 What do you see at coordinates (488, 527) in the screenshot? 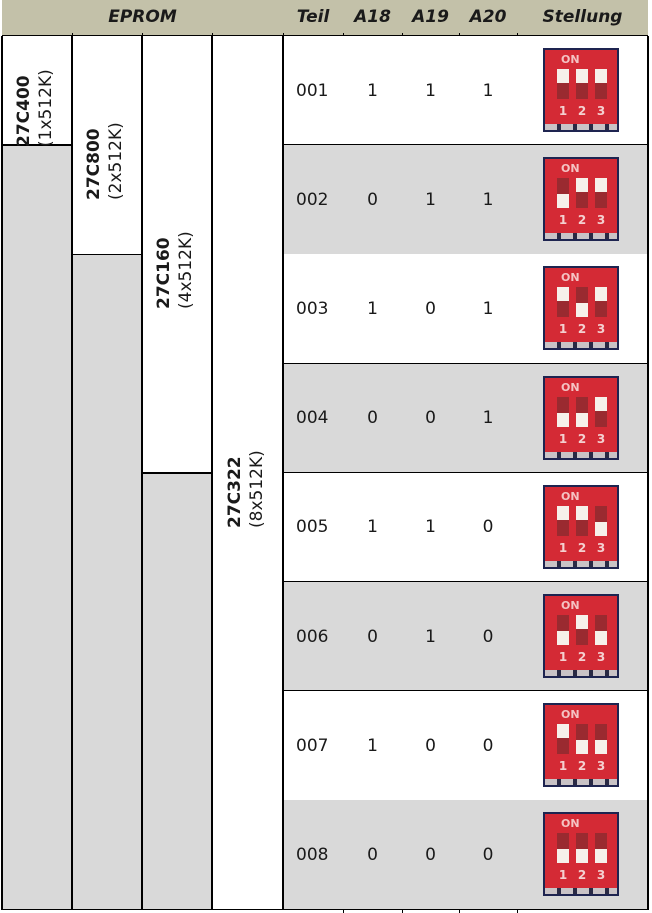
I see `a20-value: 0` at bounding box center [488, 527].